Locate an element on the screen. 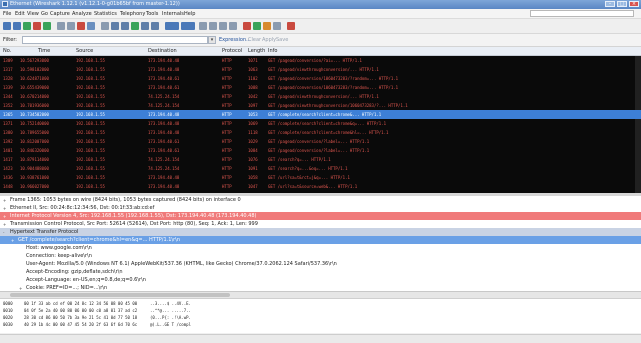 The height and width of the screenshot is (343, 641). maximize-button: □ is located at coordinates (622, 4).